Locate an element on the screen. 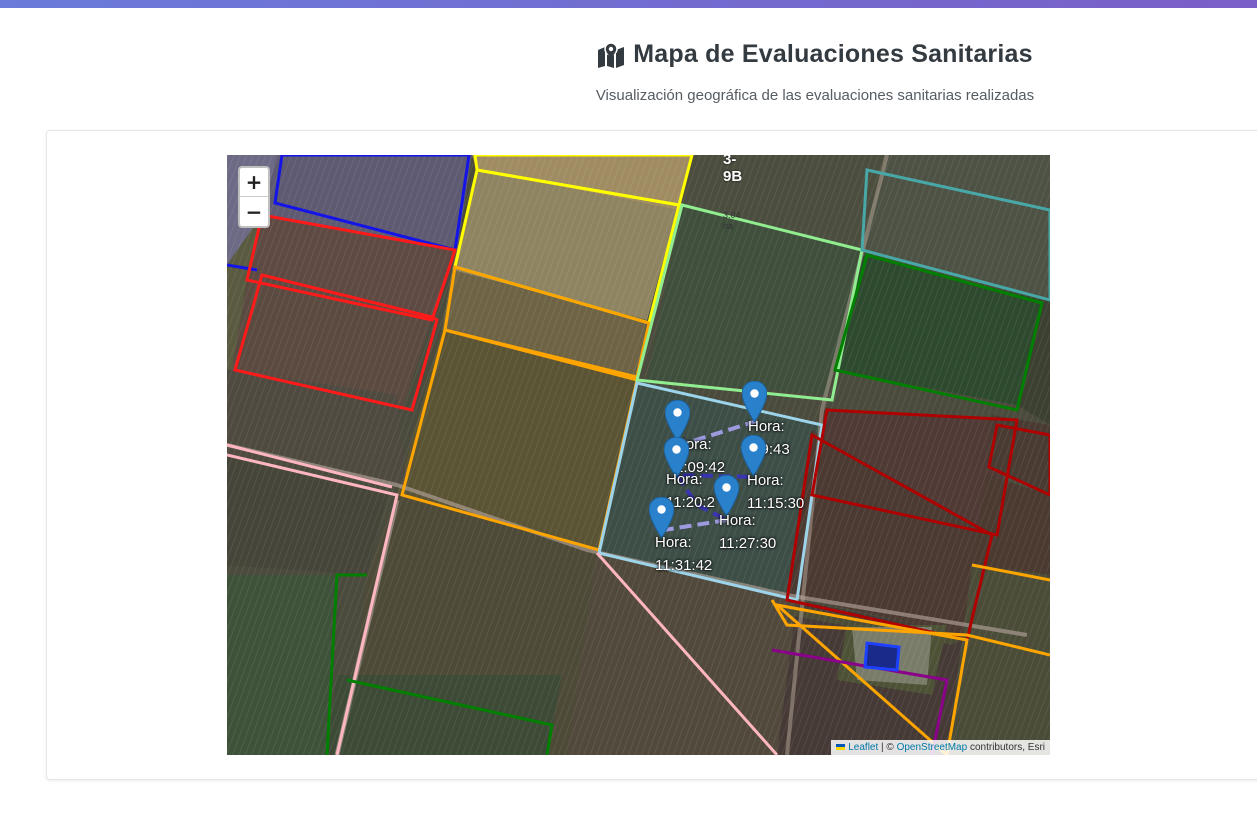  page-title: Mapa de Evaluaciones Sanitarias is located at coordinates (815, 54).